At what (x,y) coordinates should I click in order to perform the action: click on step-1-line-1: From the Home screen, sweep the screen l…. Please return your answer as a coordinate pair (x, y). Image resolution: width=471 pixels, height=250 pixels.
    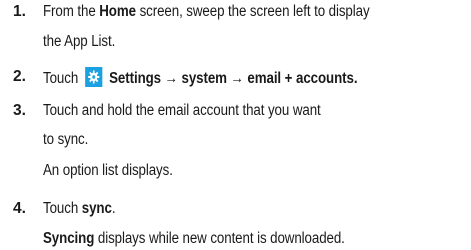
    Looking at the image, I should click on (206, 12).